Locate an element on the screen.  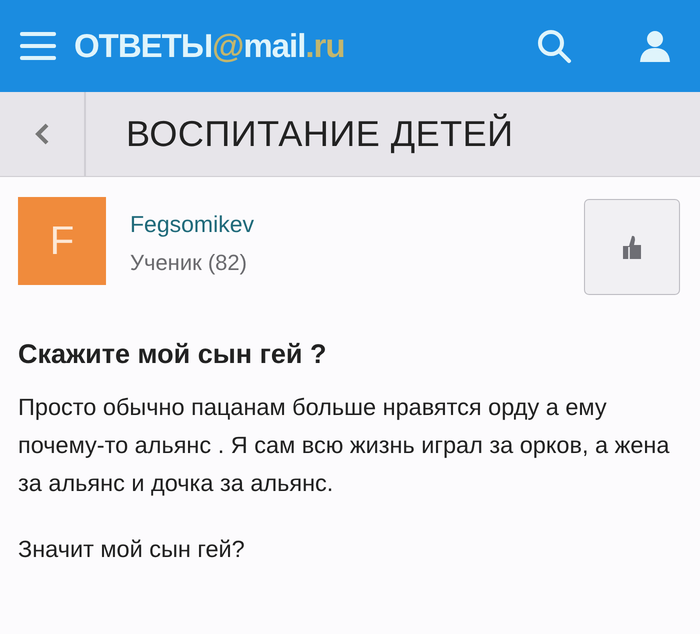
category-title: ВОСПИТАНИЕ ДЕТЕЙ is located at coordinates (319, 134).